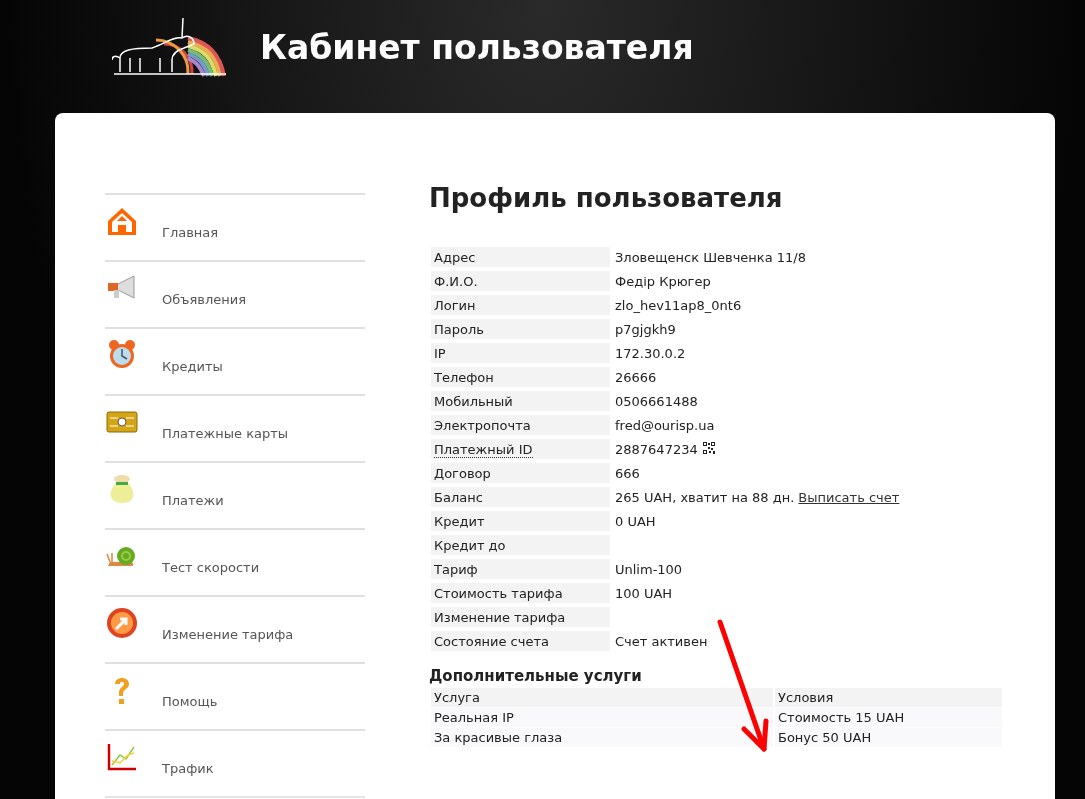 Image resolution: width=1085 pixels, height=799 pixels. Describe the element at coordinates (663, 281) in the screenshot. I see `field-value: Федір Крюгер` at that location.